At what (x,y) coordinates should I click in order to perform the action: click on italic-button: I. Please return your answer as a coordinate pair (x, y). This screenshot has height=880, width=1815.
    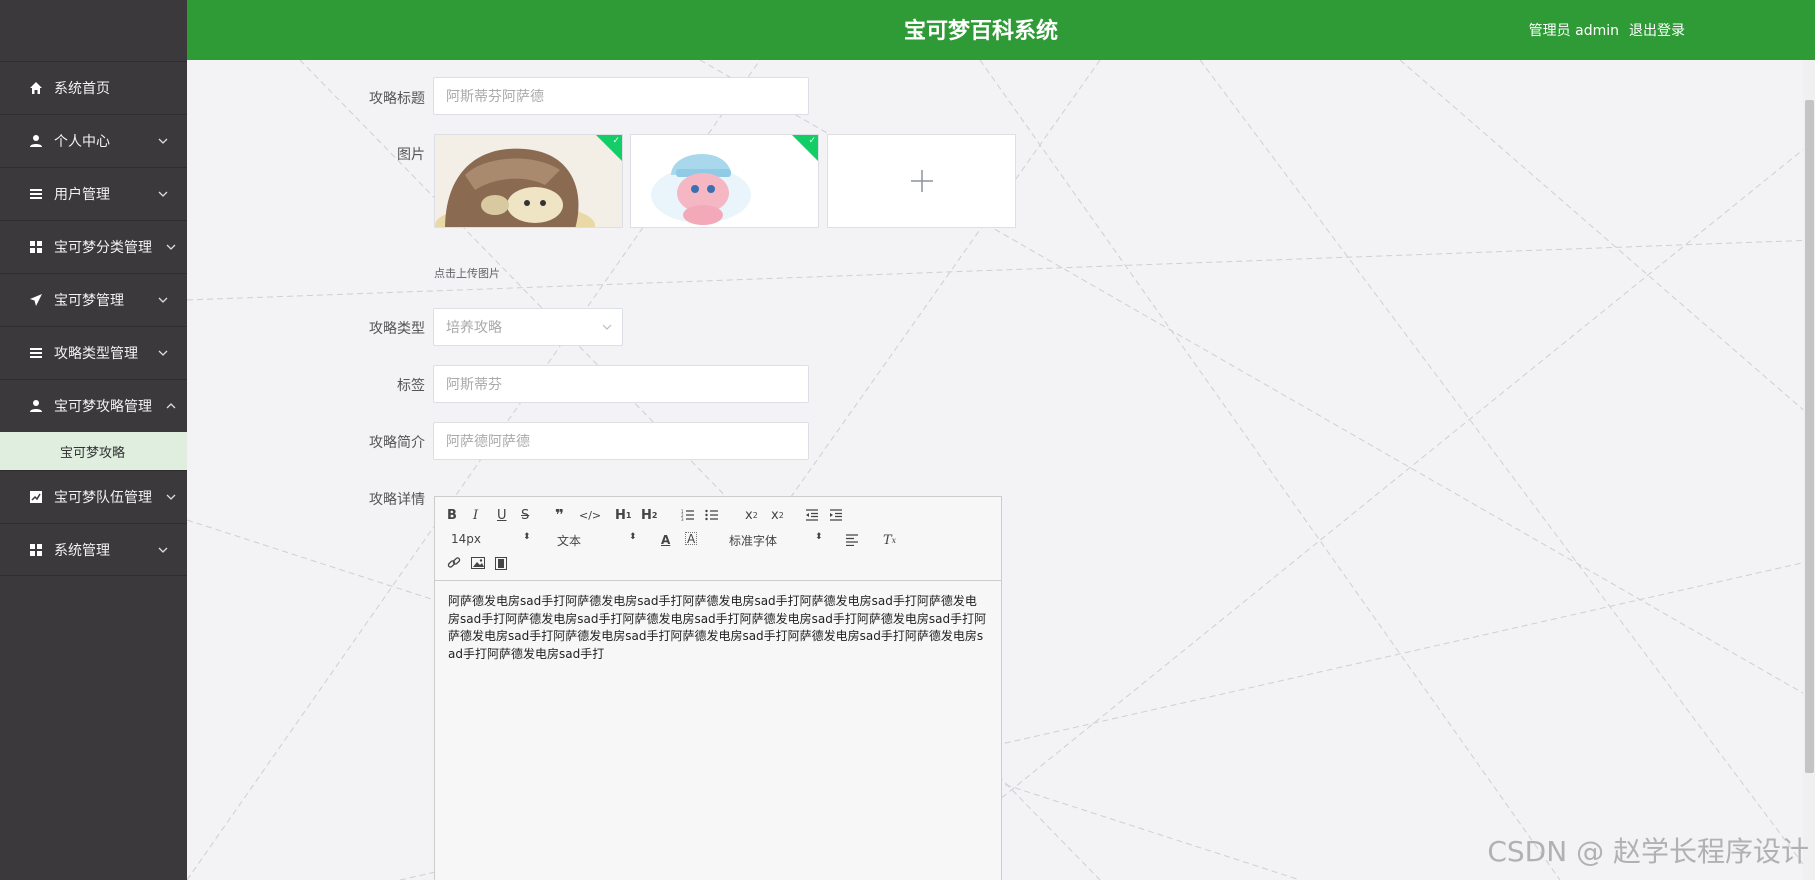
    Looking at the image, I should click on (475, 515).